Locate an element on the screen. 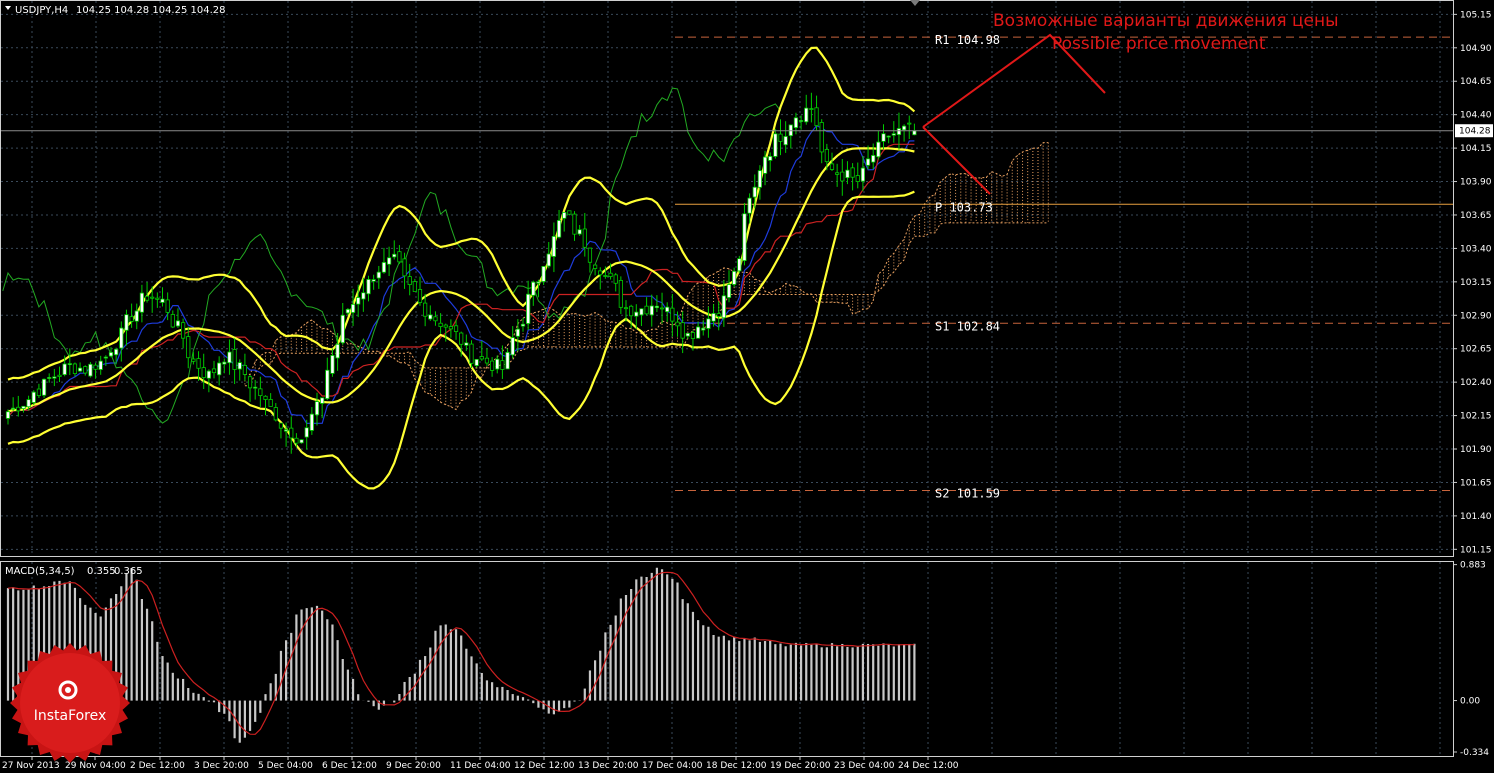  macd-tick-label: -0.334 is located at coordinates (1474, 753).